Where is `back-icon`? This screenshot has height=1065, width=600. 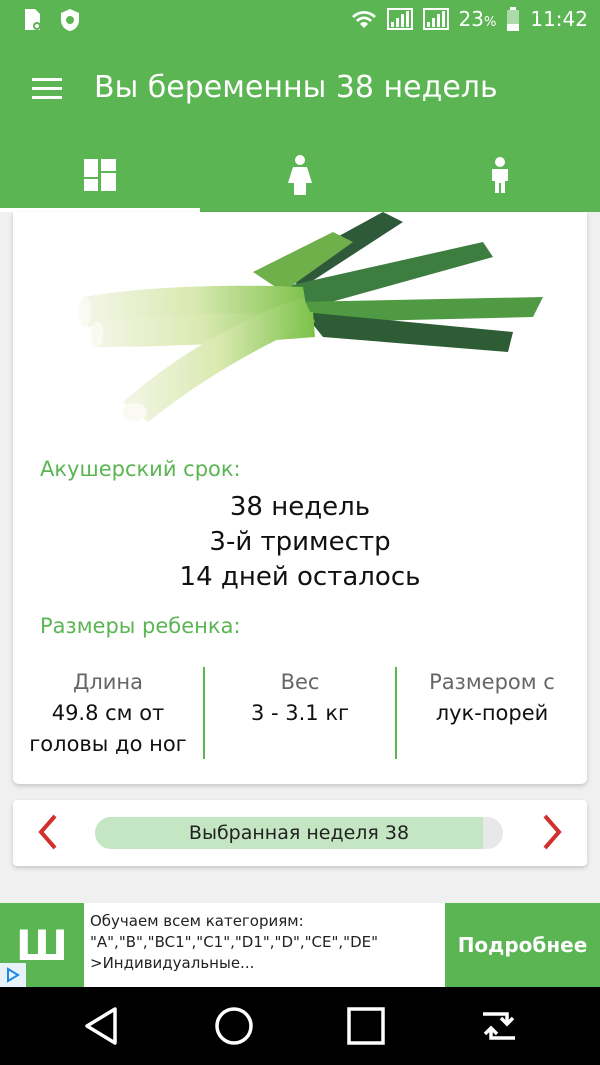
back-icon is located at coordinates (101, 1026).